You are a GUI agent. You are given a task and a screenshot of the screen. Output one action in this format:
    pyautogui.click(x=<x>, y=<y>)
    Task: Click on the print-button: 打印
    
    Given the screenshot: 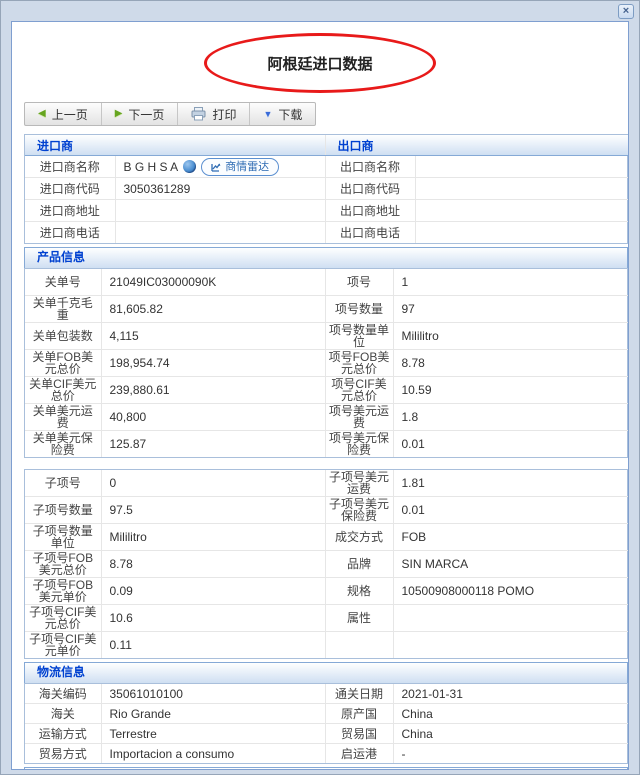 What is the action you would take?
    pyautogui.click(x=214, y=114)
    